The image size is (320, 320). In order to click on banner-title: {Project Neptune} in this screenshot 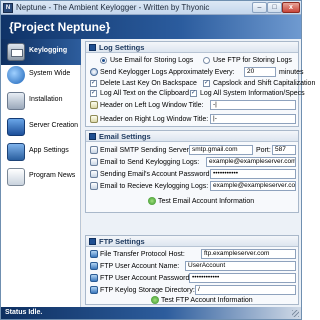, I will do `click(60, 27)`.